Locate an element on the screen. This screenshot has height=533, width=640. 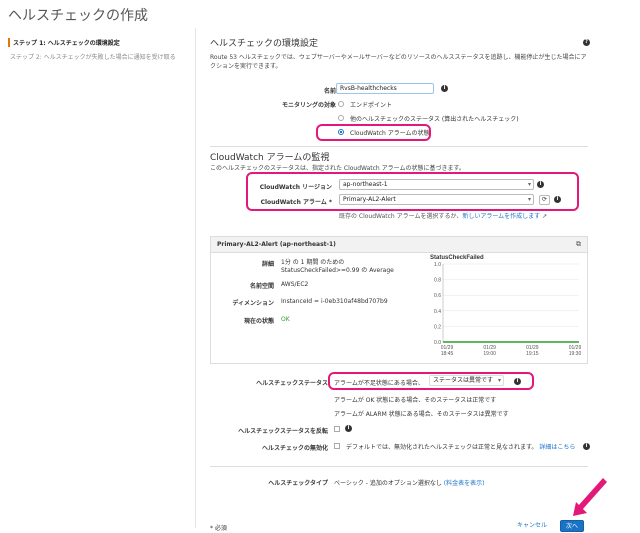
status-info-icon: i is located at coordinates (517, 381).